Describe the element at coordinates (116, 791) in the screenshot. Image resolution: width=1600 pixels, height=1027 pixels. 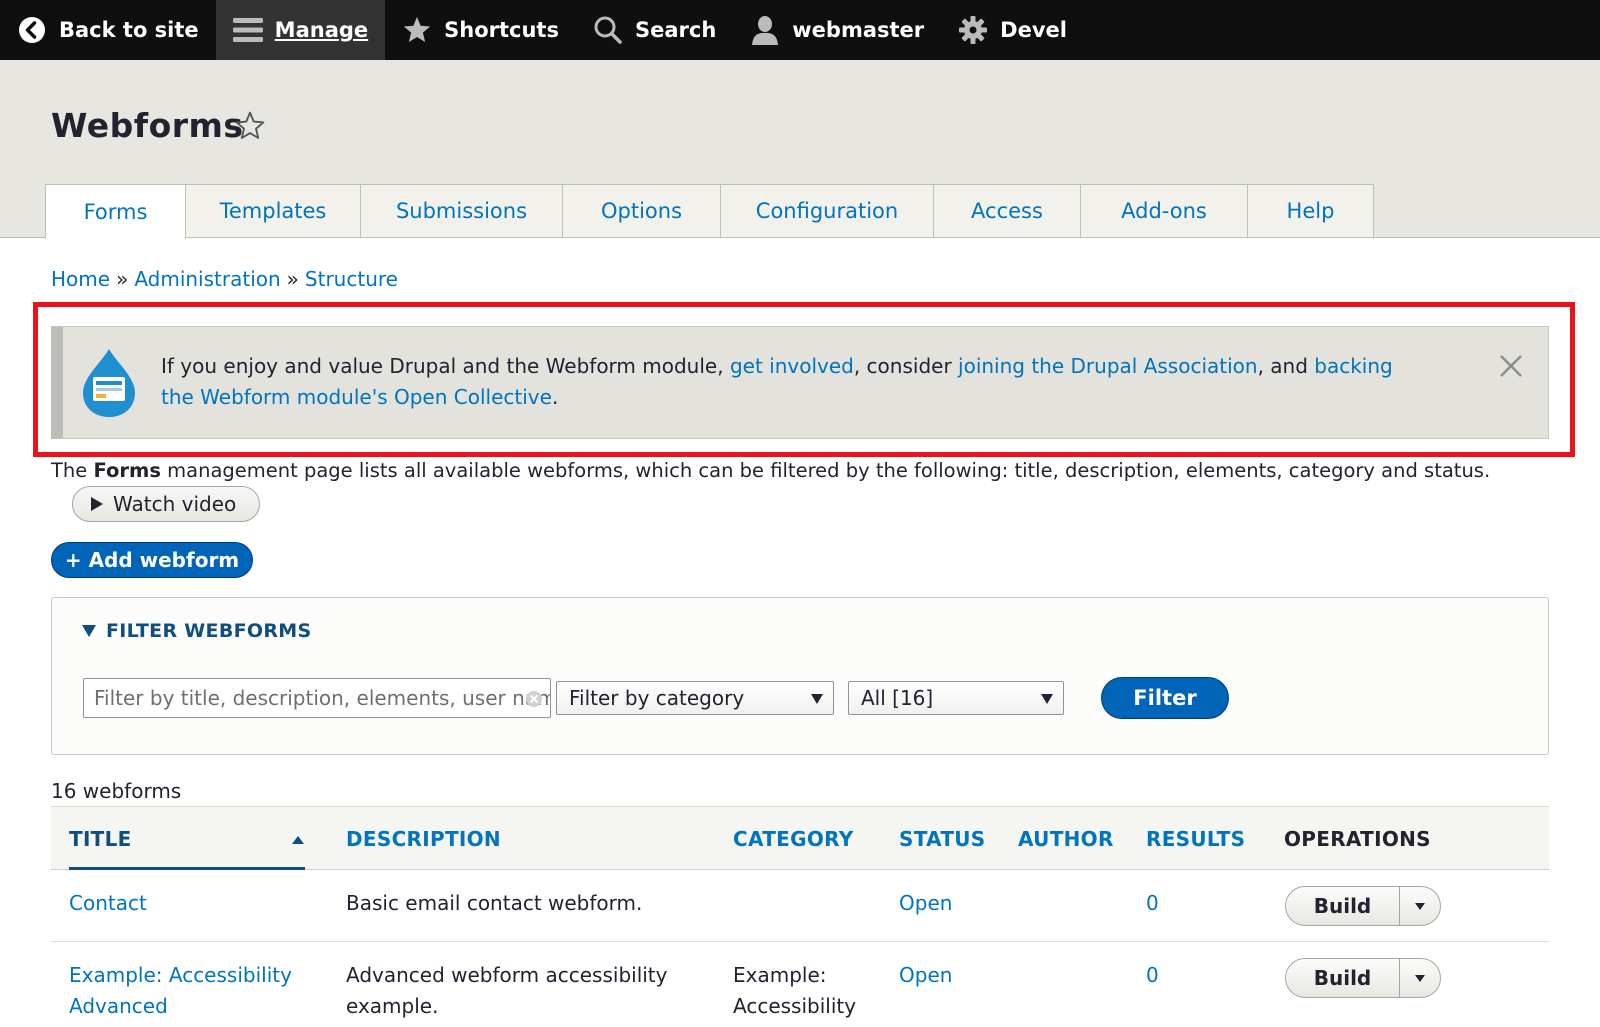
I see `webform-count: 16 webforms` at that location.